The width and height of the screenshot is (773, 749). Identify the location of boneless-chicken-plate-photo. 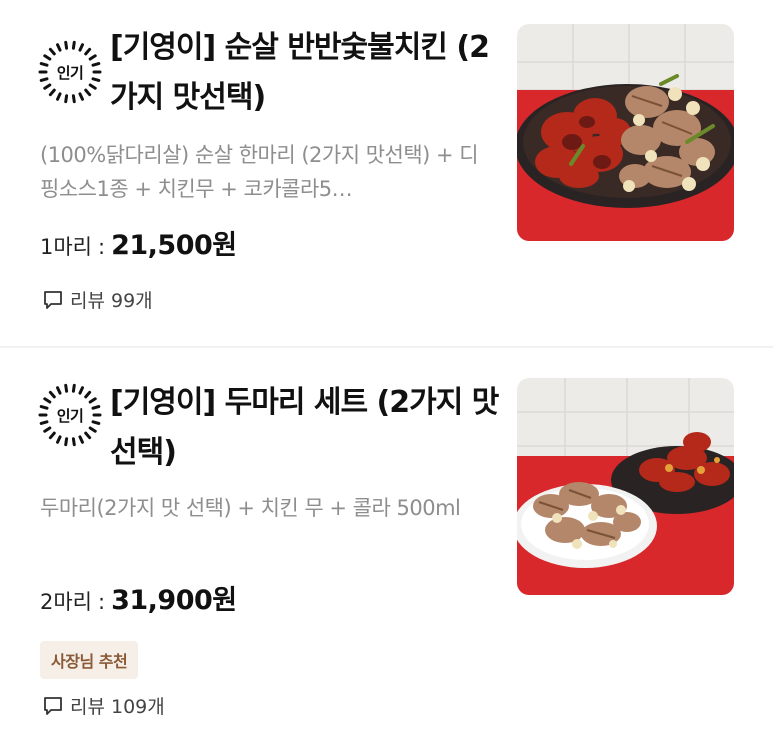
(625, 132).